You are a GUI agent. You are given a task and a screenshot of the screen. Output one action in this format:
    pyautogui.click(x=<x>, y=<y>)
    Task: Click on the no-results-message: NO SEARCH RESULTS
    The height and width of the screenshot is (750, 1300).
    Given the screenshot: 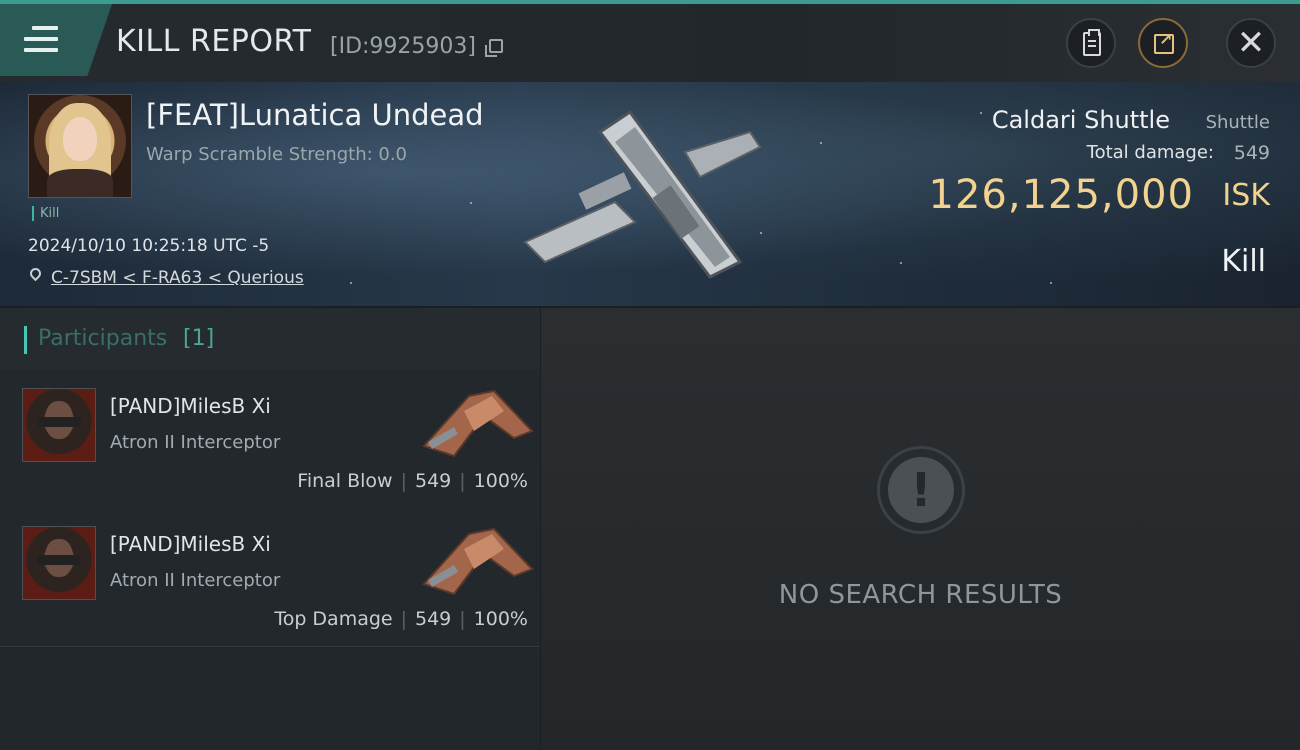 What is the action you would take?
    pyautogui.click(x=920, y=595)
    